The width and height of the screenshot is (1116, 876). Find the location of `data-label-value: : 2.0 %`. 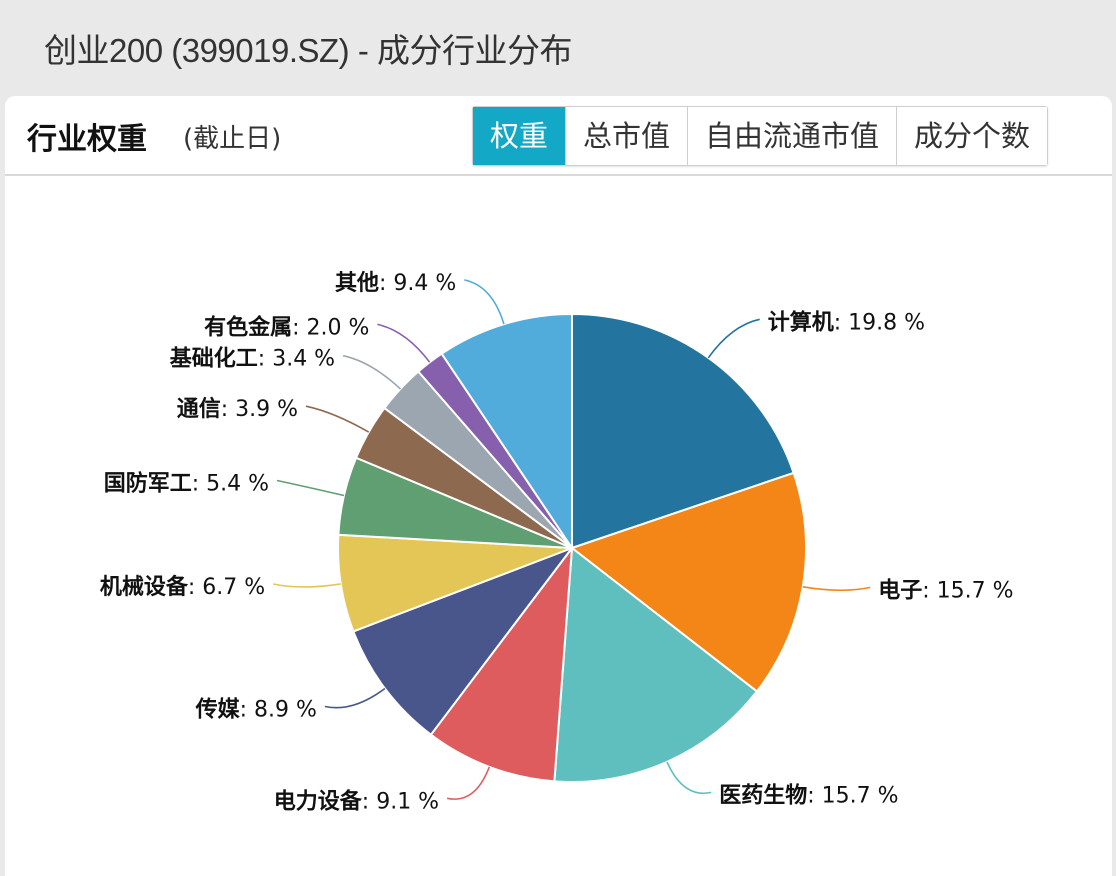

data-label-value: : 2.0 % is located at coordinates (330, 327).